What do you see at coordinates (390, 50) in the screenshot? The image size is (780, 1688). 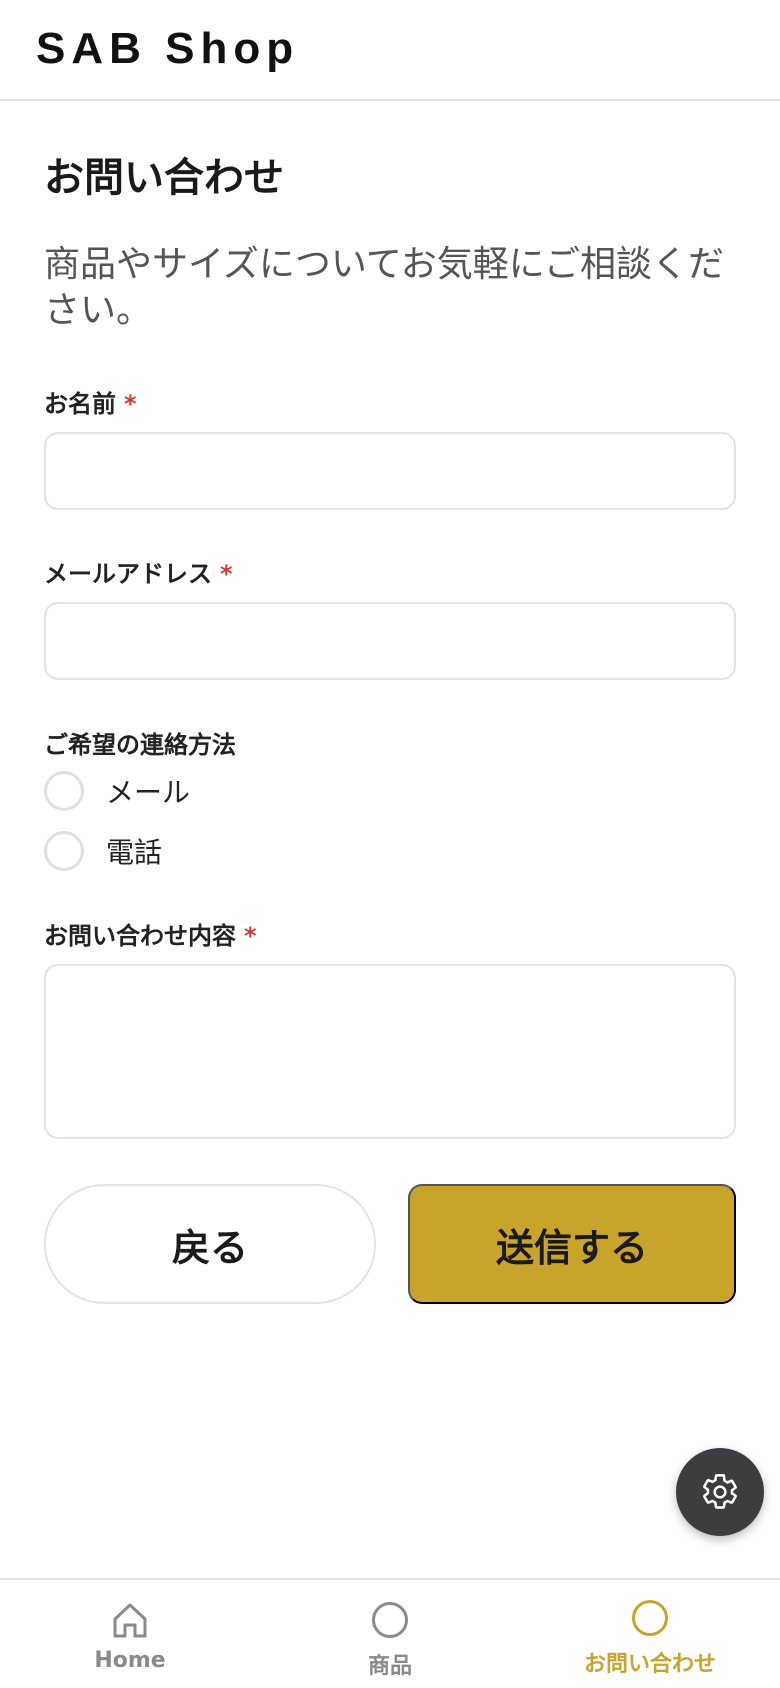 I see `app-header: SAB Shop` at bounding box center [390, 50].